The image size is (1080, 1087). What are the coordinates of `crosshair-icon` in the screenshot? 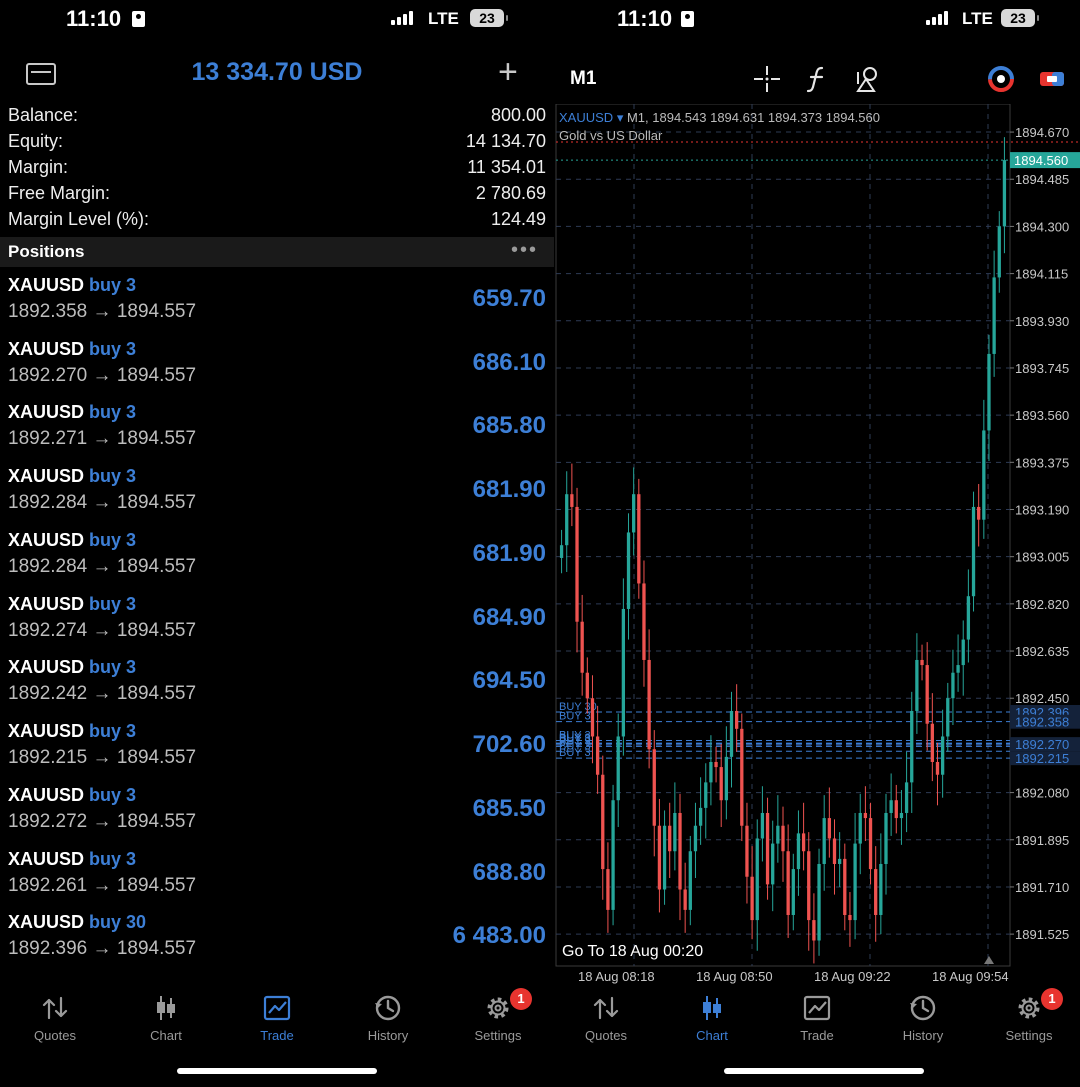 It's located at (767, 79).